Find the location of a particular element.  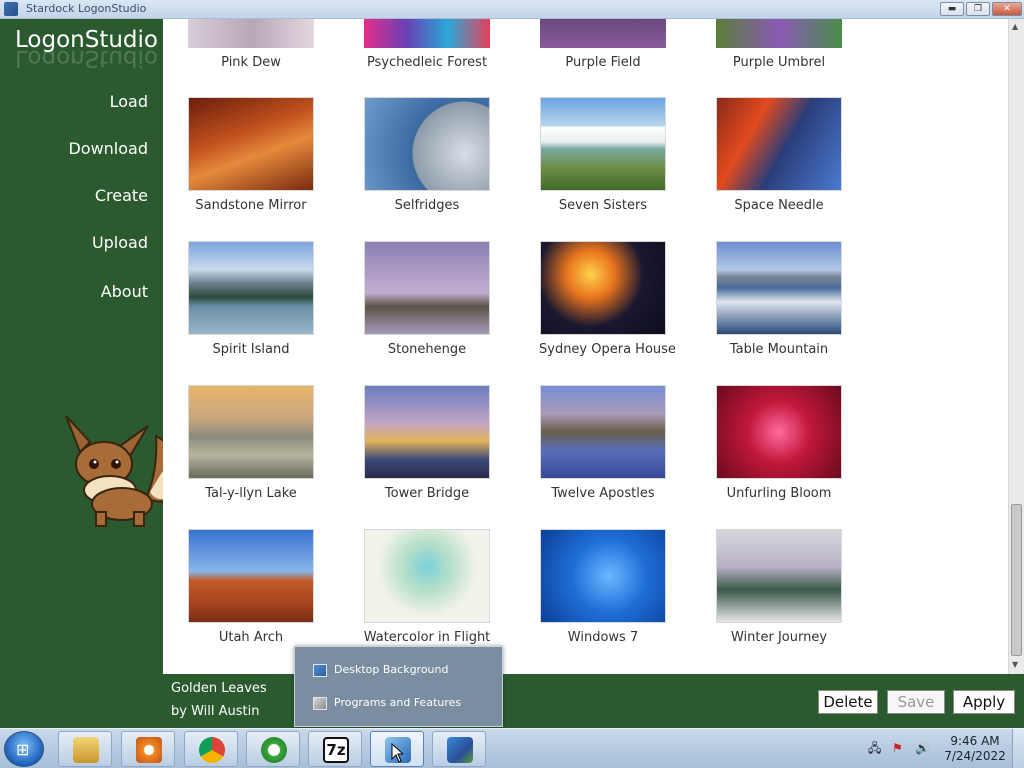

theme-tile: Space Needle is located at coordinates (779, 155).